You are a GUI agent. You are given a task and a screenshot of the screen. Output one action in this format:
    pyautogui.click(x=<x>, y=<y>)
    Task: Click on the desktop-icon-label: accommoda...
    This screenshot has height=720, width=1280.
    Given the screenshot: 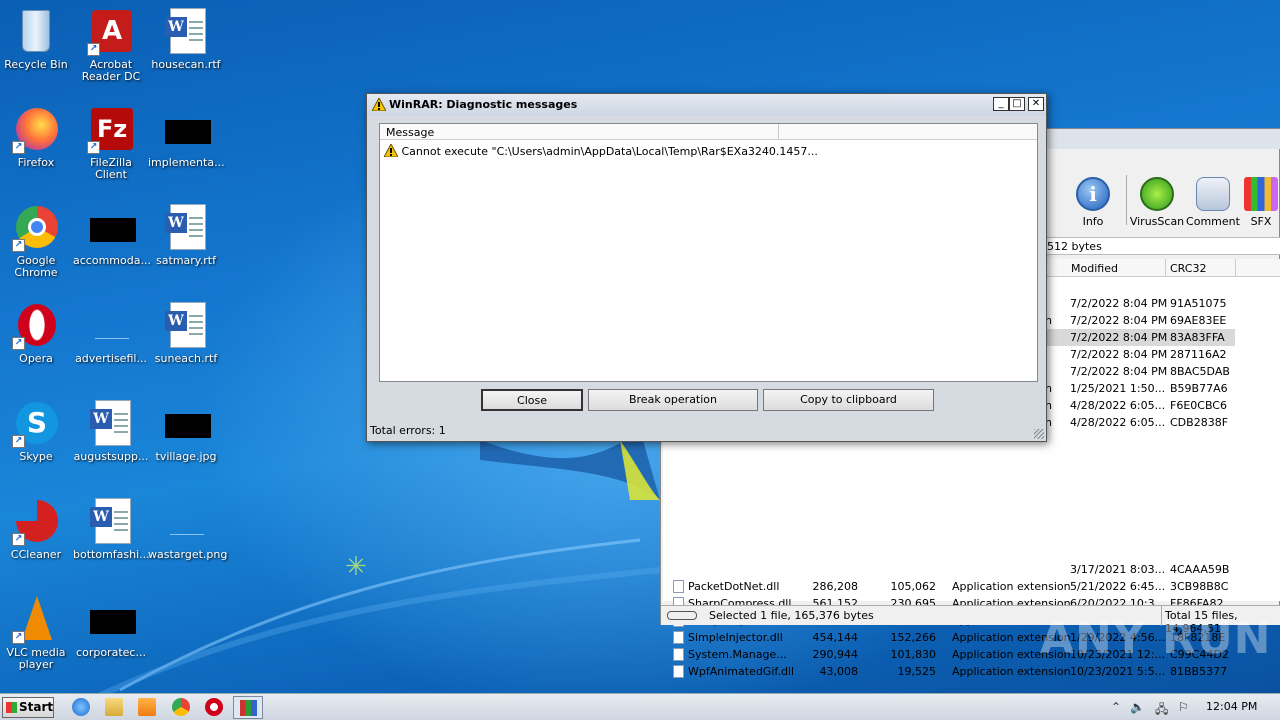 What is the action you would take?
    pyautogui.click(x=112, y=260)
    